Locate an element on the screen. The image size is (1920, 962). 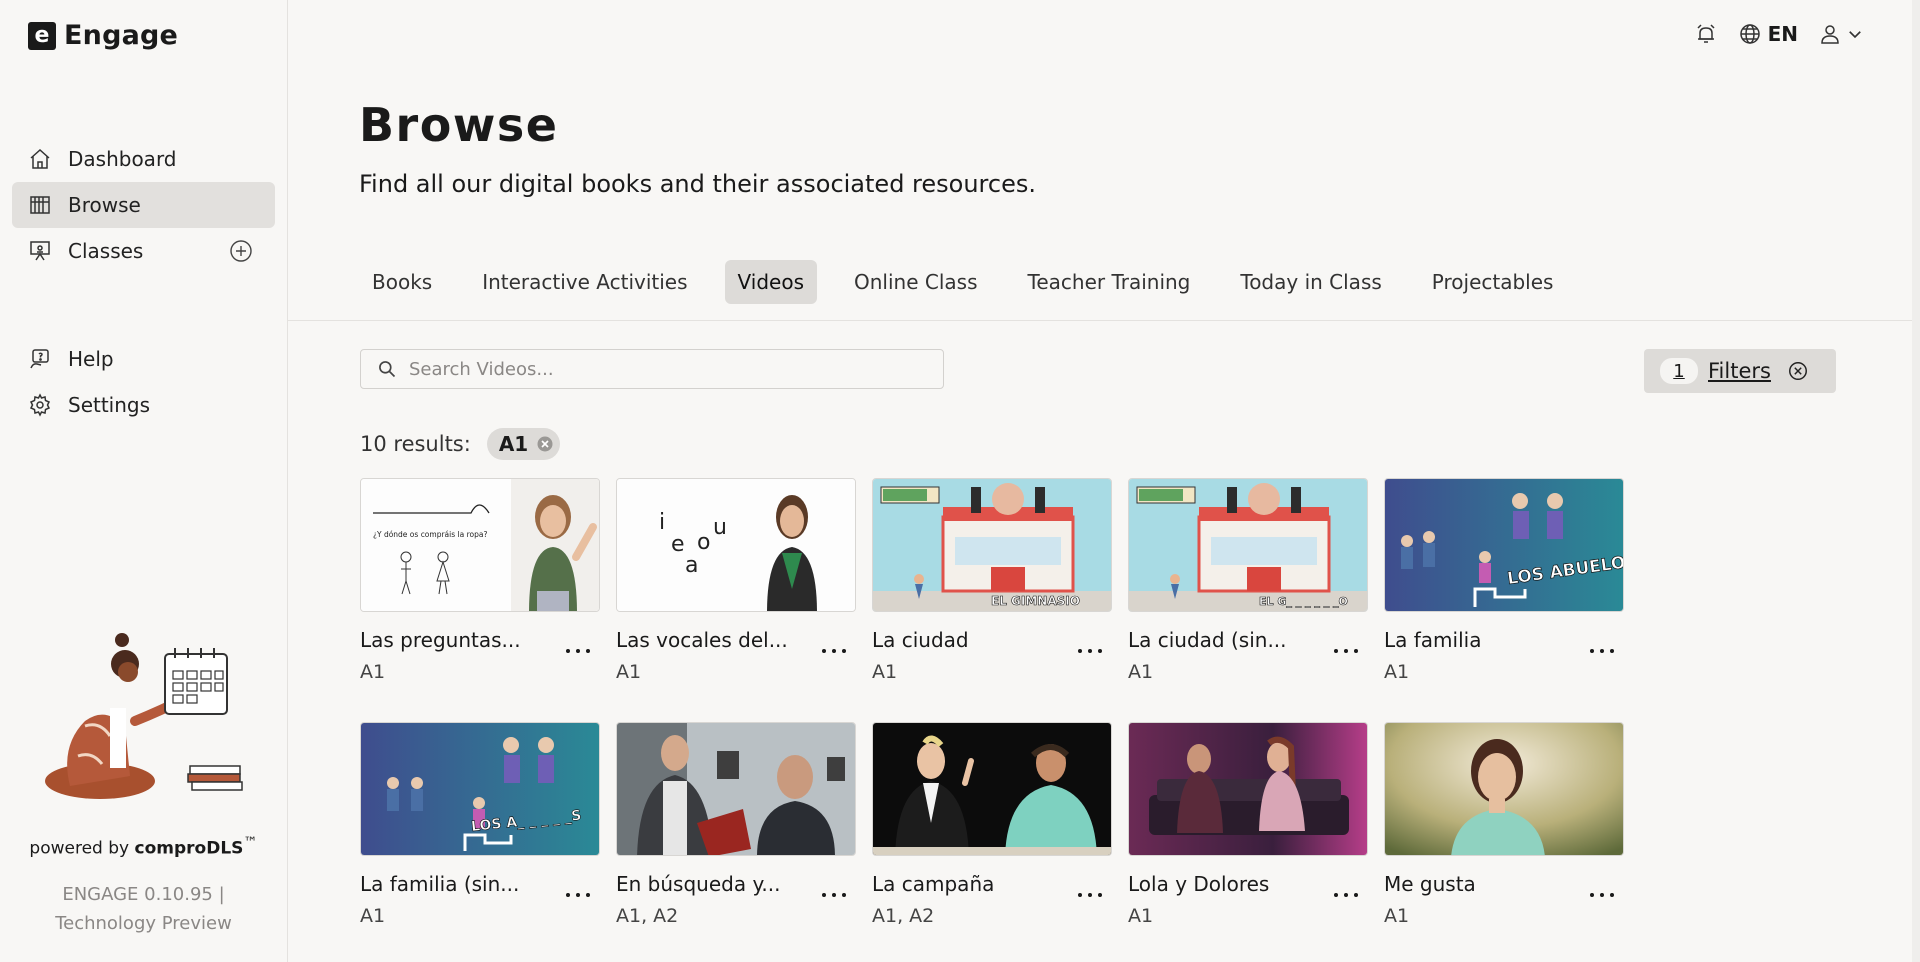
help-icon is located at coordinates (39, 359).